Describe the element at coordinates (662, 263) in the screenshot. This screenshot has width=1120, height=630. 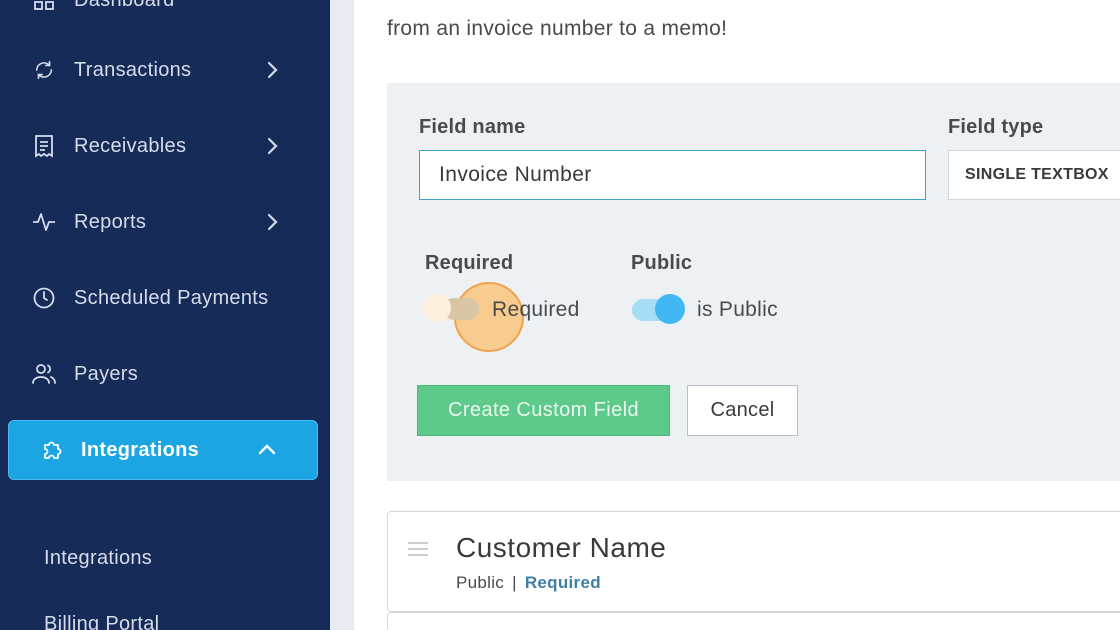
I see `public-label: Public` at that location.